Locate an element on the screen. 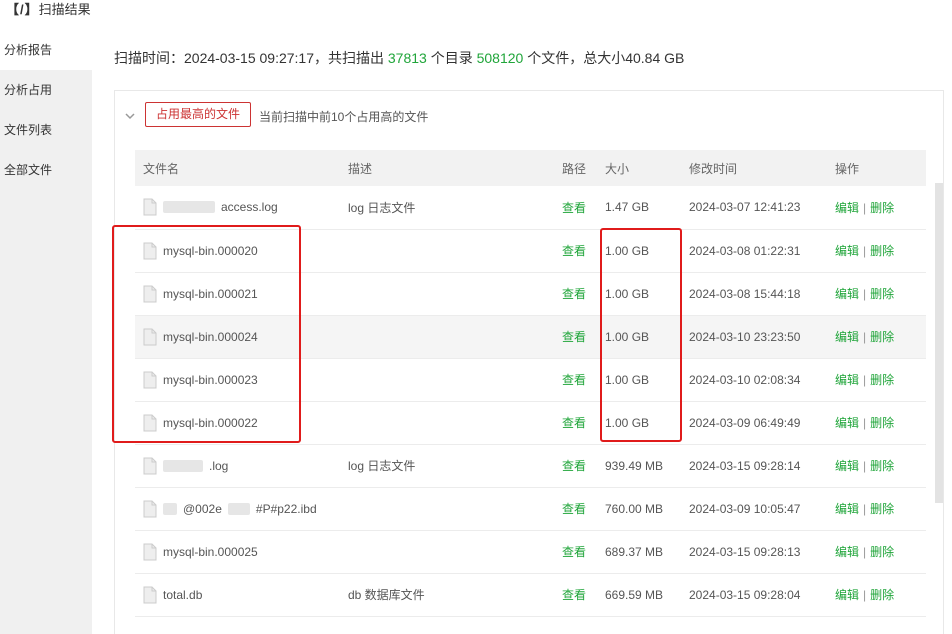 The image size is (952, 634). file-size: 760.00 MB is located at coordinates (634, 508).